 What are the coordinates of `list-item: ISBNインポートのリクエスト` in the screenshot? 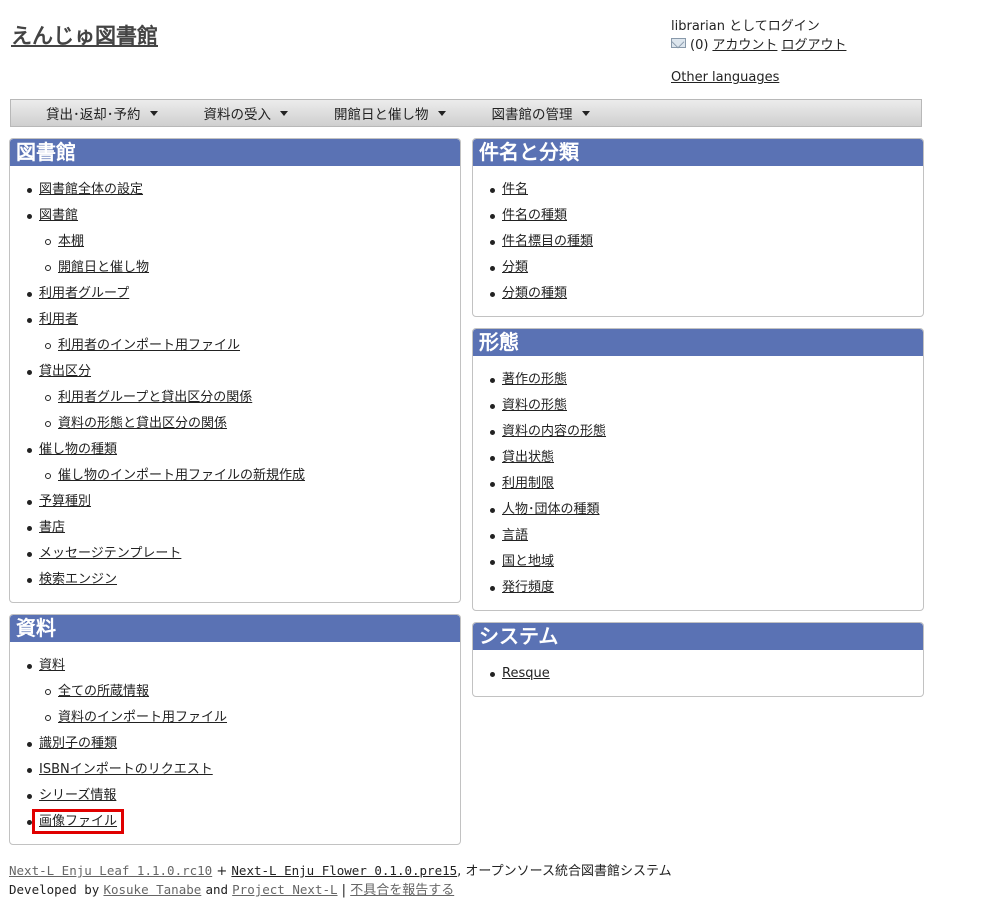 It's located at (235, 770).